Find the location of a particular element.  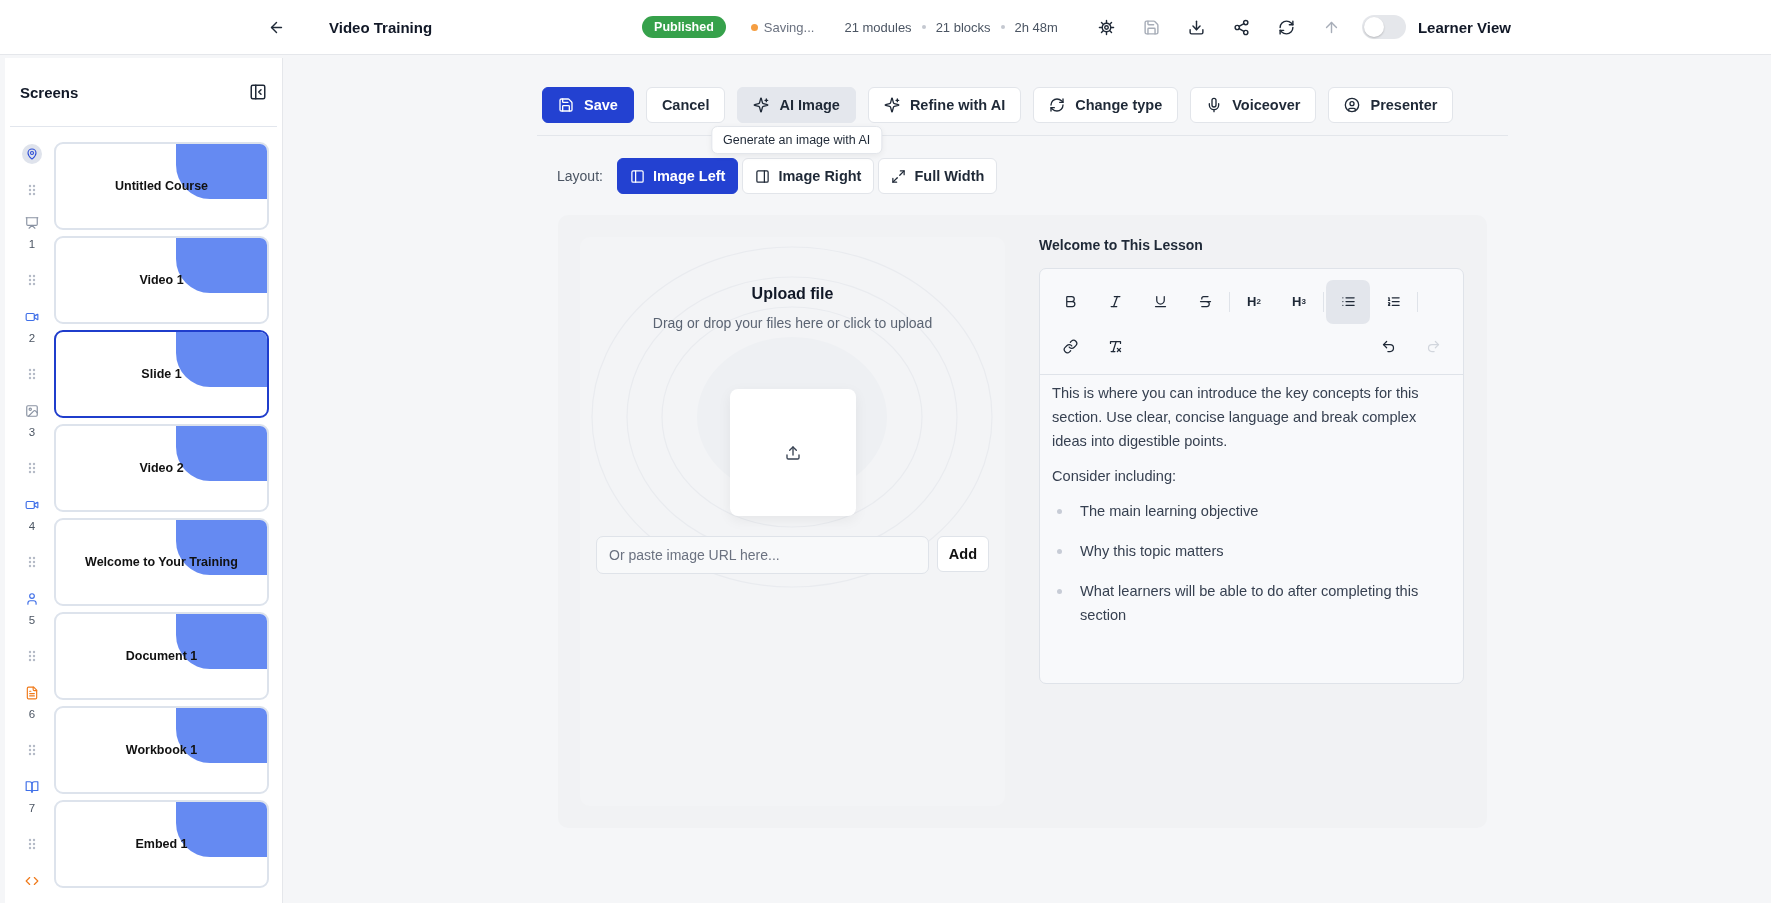

screen-number: 3 is located at coordinates (32, 432).